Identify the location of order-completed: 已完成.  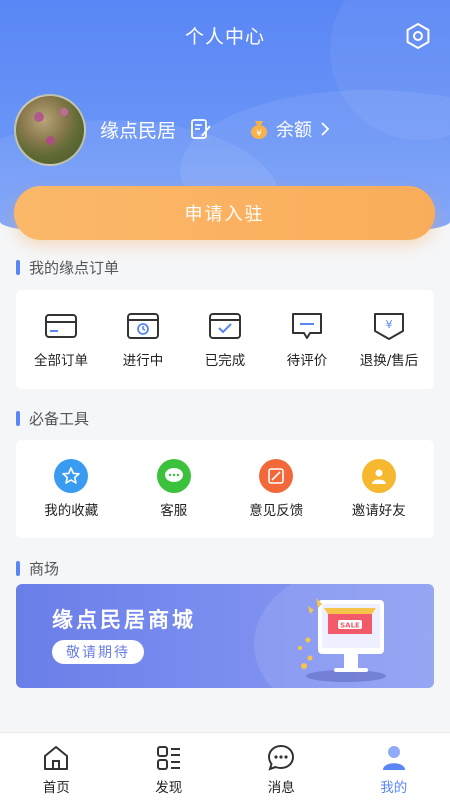
(225, 340).